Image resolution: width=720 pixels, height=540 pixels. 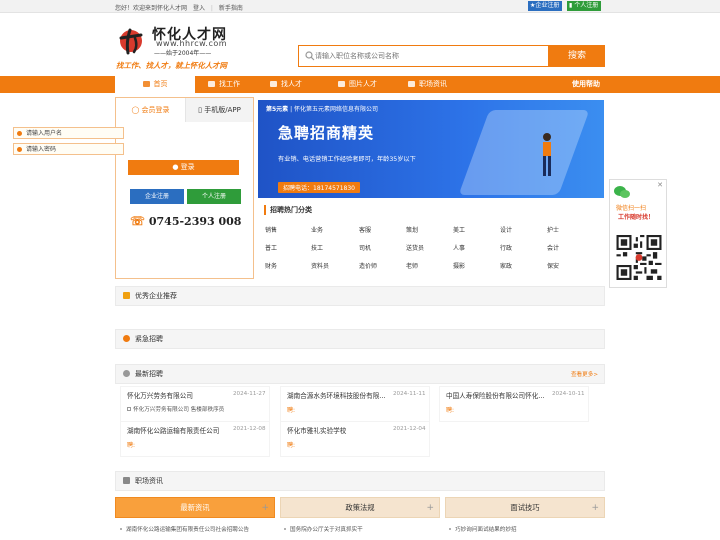 I want to click on category-link: 造价师, so click(x=368, y=265).